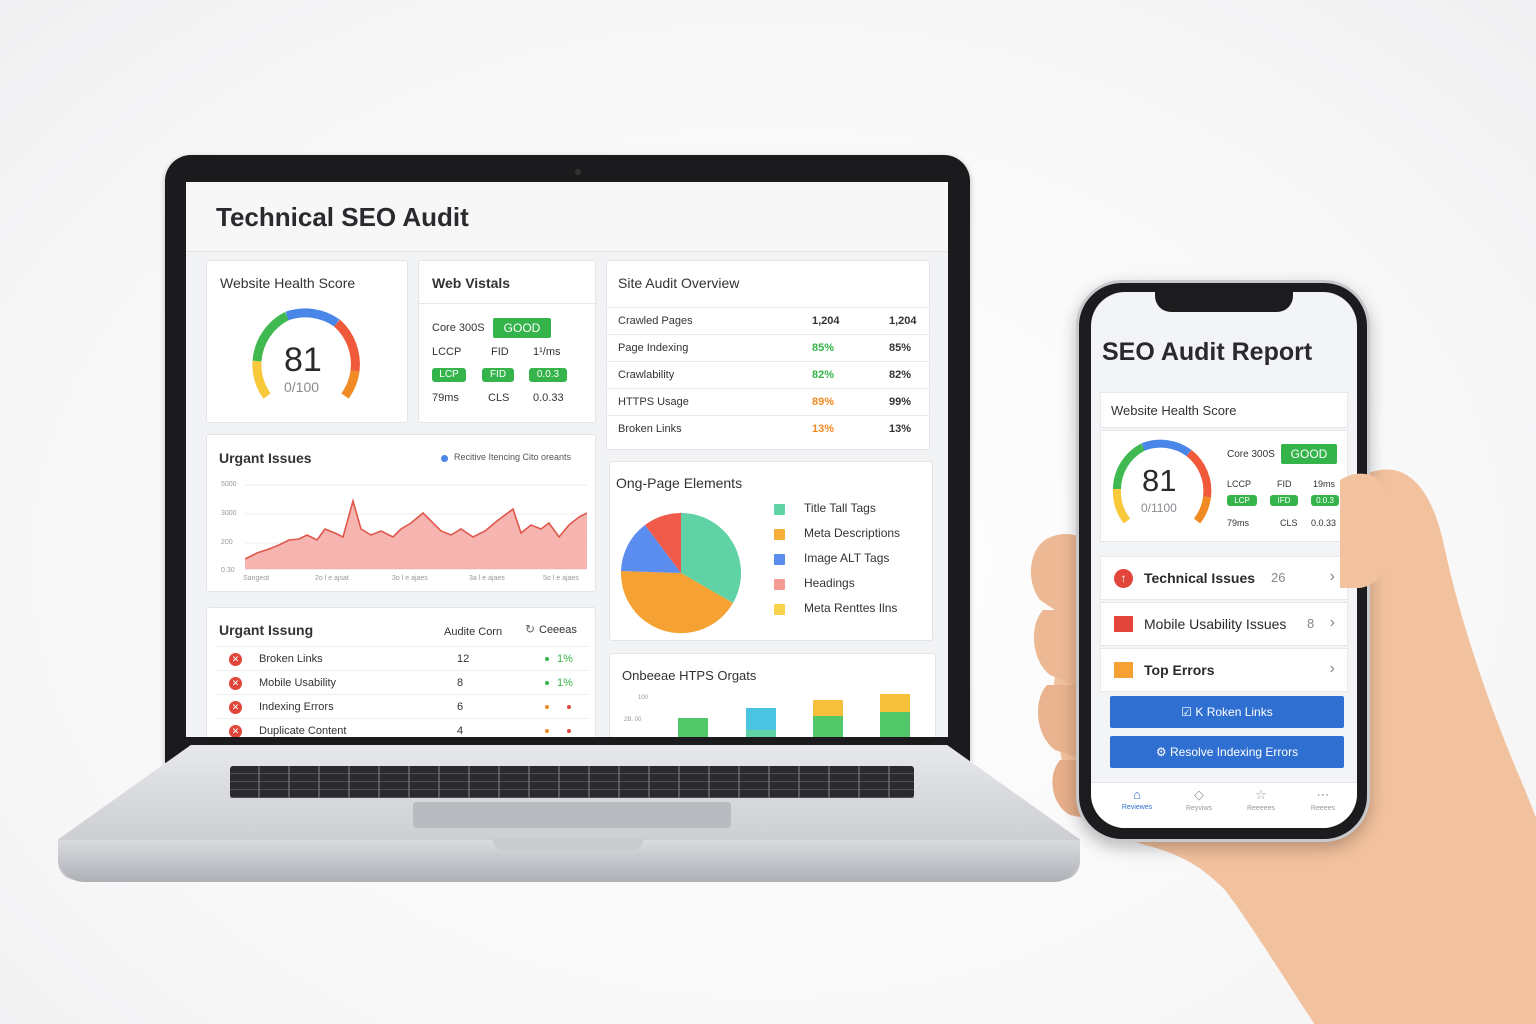  What do you see at coordinates (794, 715) in the screenshot?
I see `https-bar-chart` at bounding box center [794, 715].